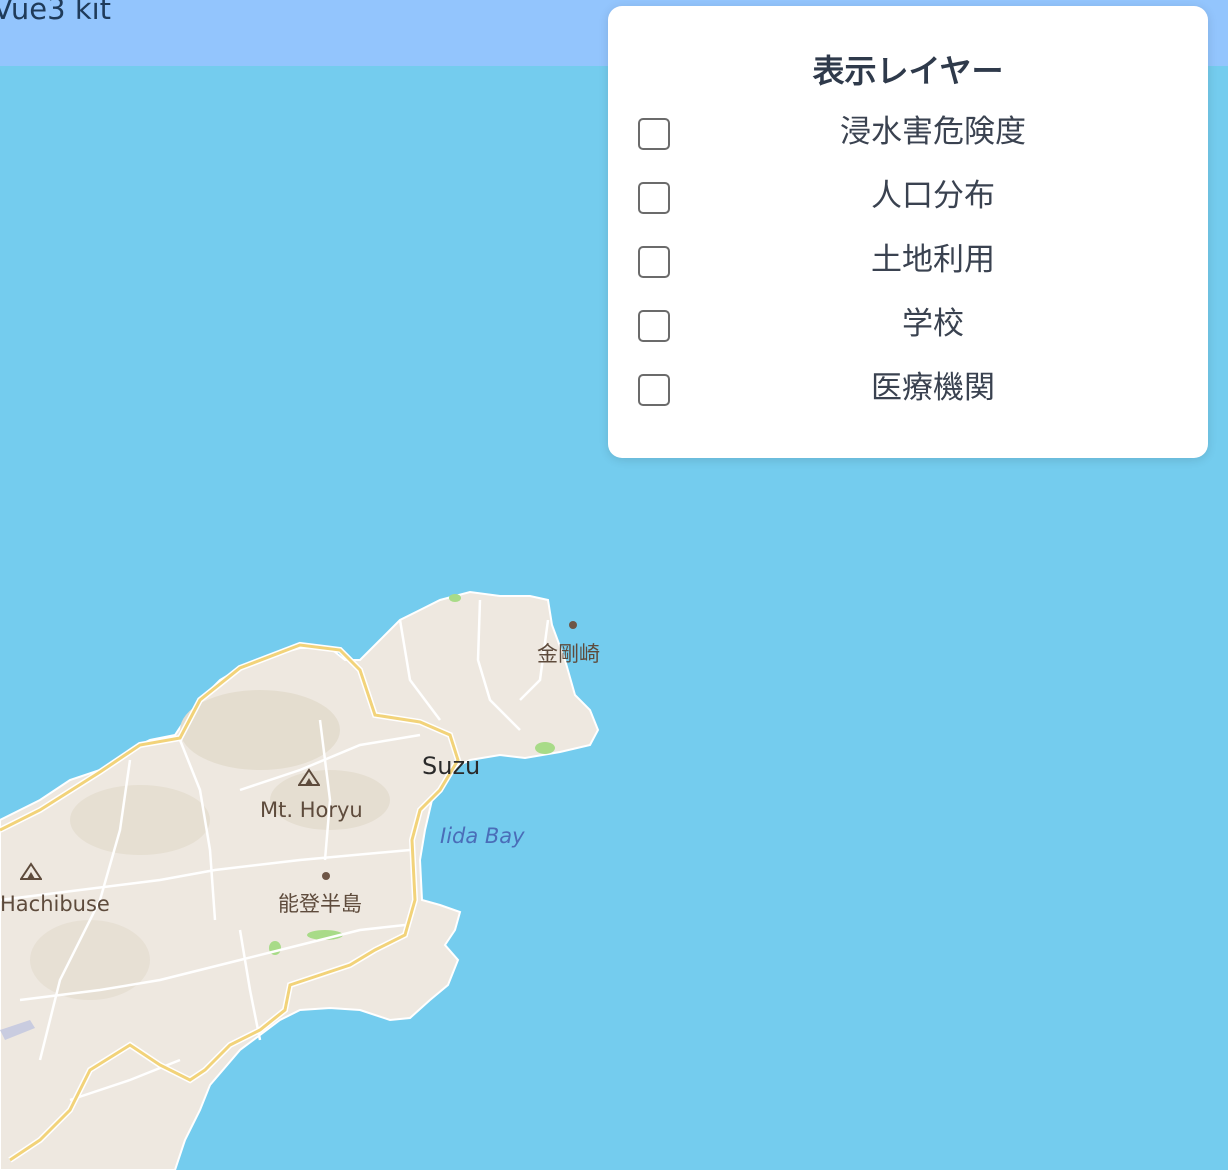  I want to click on layer-row-population: 人口分布, so click(908, 198).